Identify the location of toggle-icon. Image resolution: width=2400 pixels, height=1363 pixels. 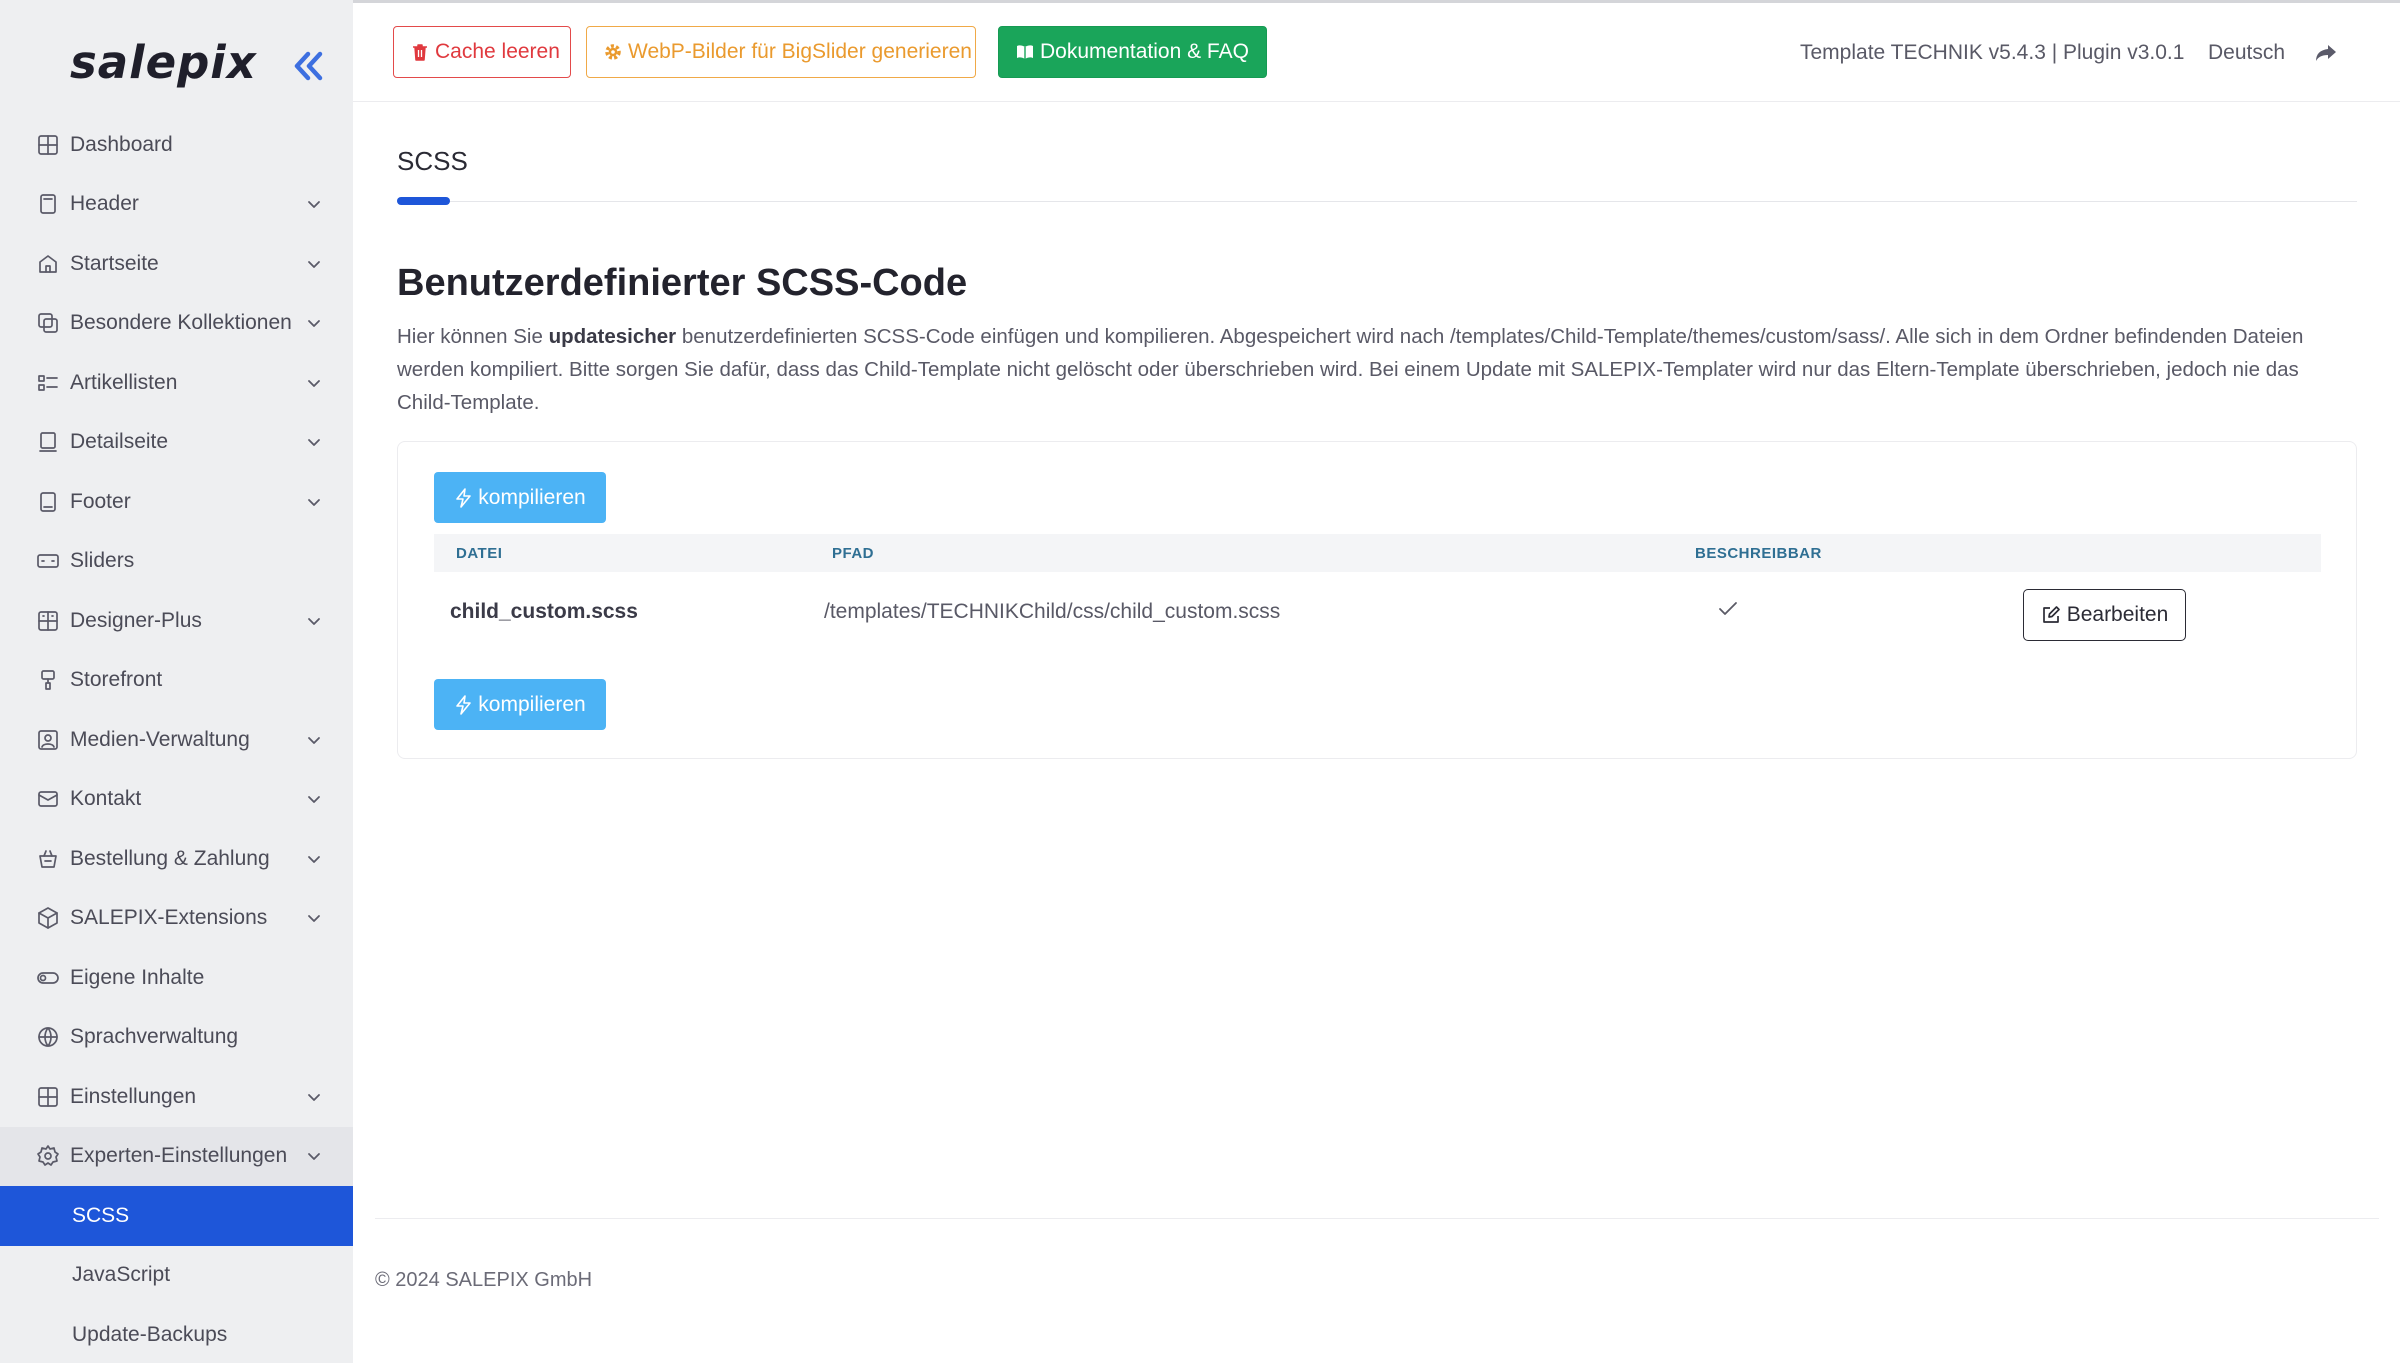
(48, 978).